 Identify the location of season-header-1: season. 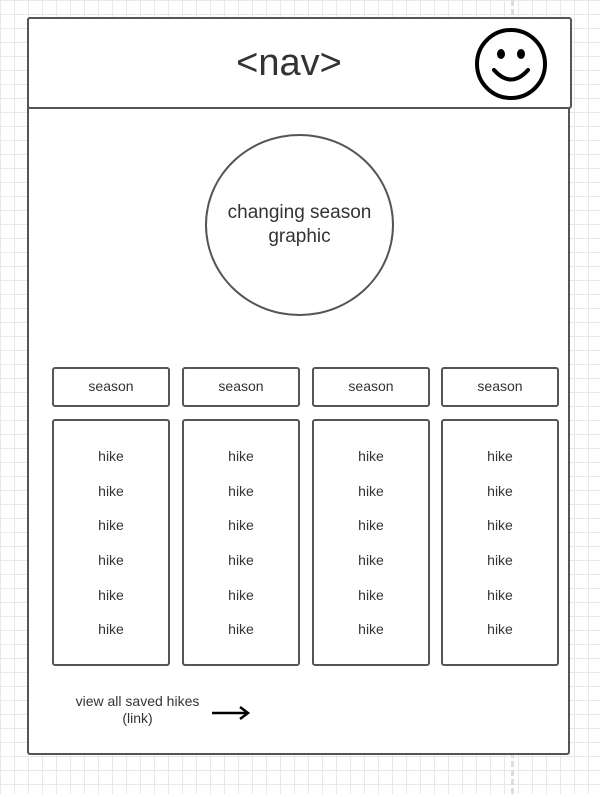
(111, 387).